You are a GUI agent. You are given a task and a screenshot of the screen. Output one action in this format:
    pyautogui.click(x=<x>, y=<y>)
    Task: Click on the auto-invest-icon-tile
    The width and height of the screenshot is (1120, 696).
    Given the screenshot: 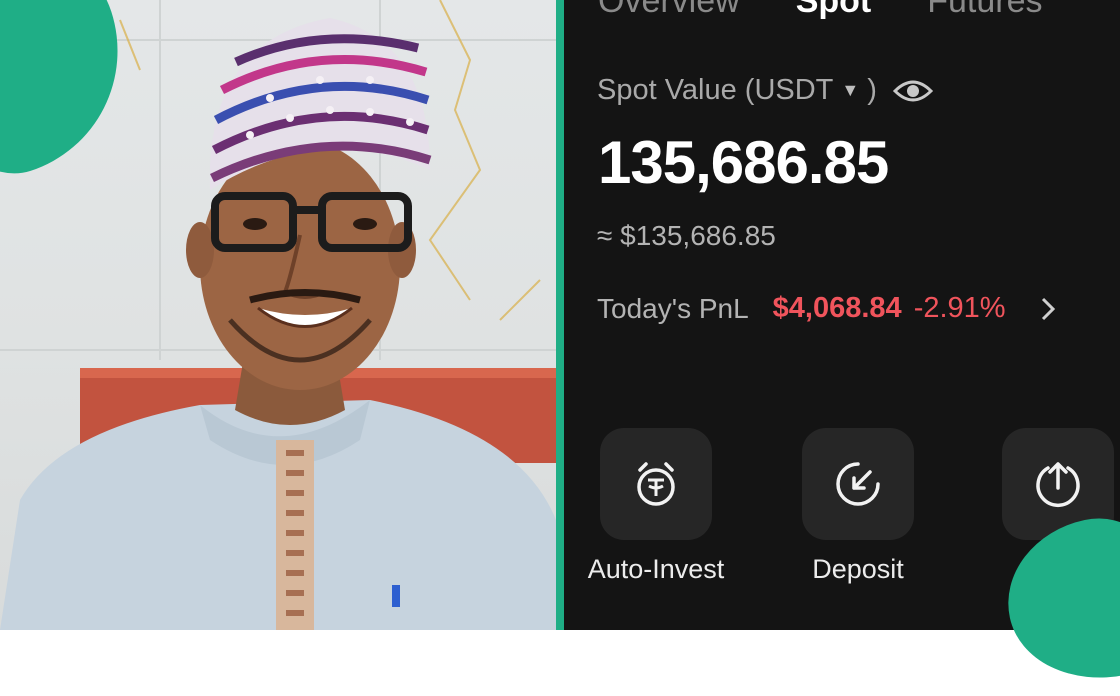 What is the action you would take?
    pyautogui.click(x=656, y=484)
    